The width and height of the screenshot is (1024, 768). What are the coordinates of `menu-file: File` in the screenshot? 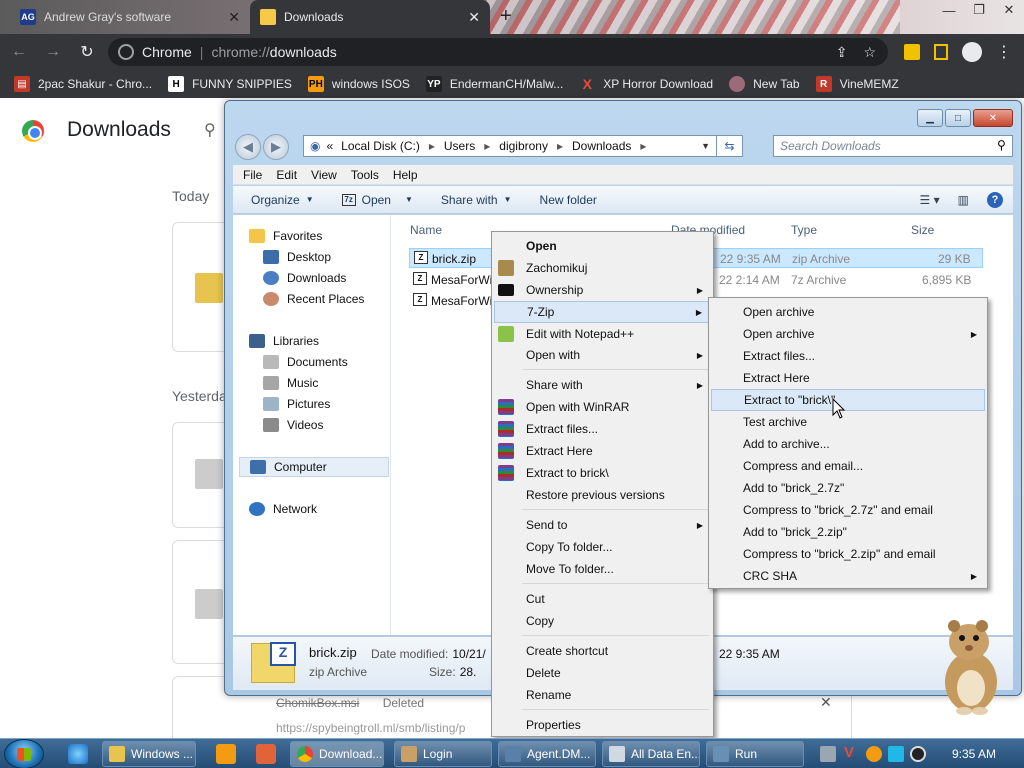 It's located at (252, 175).